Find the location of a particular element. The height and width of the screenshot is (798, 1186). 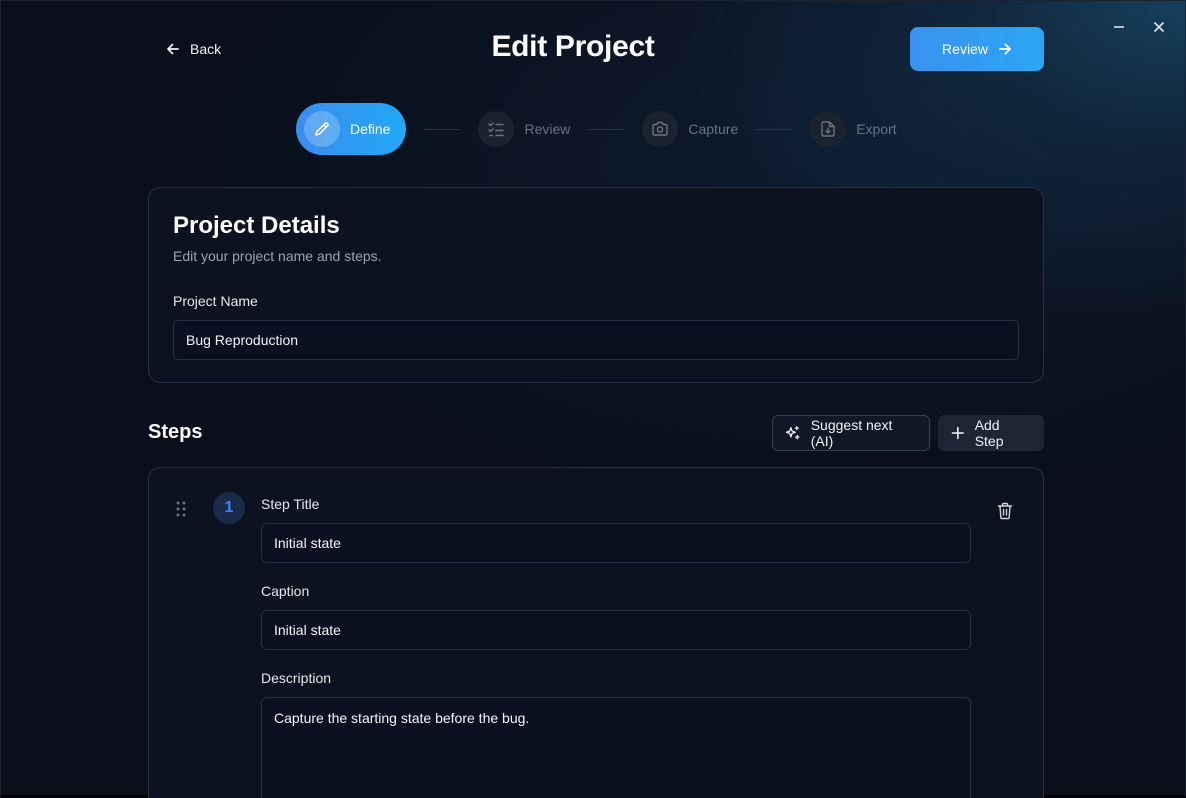

step-define-circle is located at coordinates (322, 129).